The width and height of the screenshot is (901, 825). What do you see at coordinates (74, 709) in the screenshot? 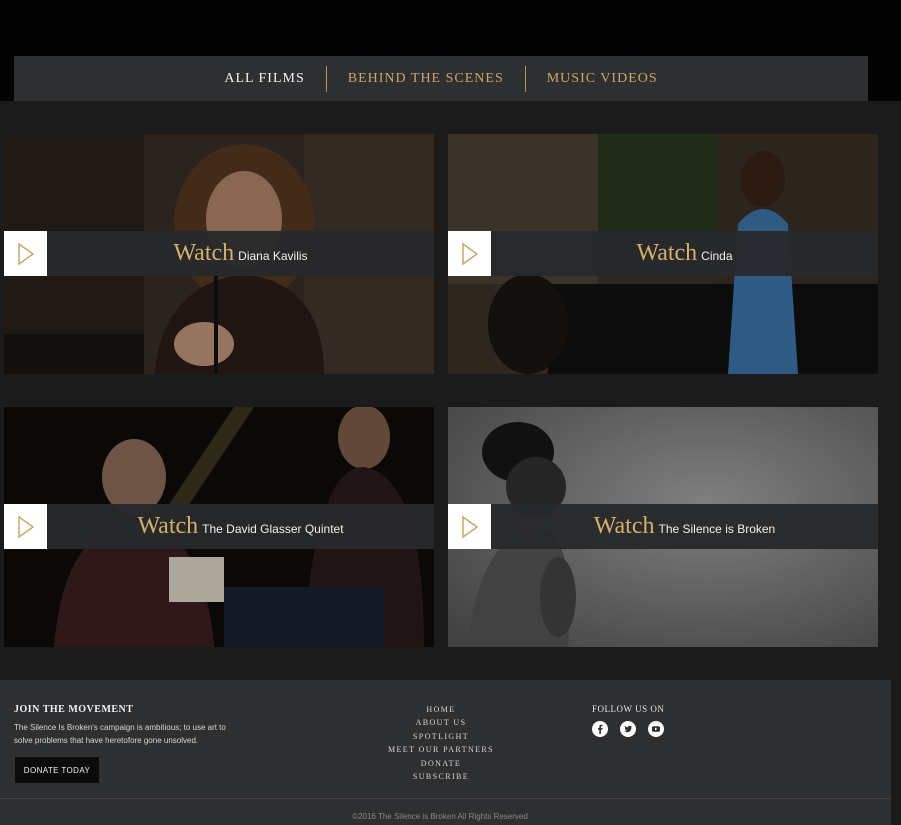
I see `join-movement-title: JOIN THE MOVEMENT` at bounding box center [74, 709].